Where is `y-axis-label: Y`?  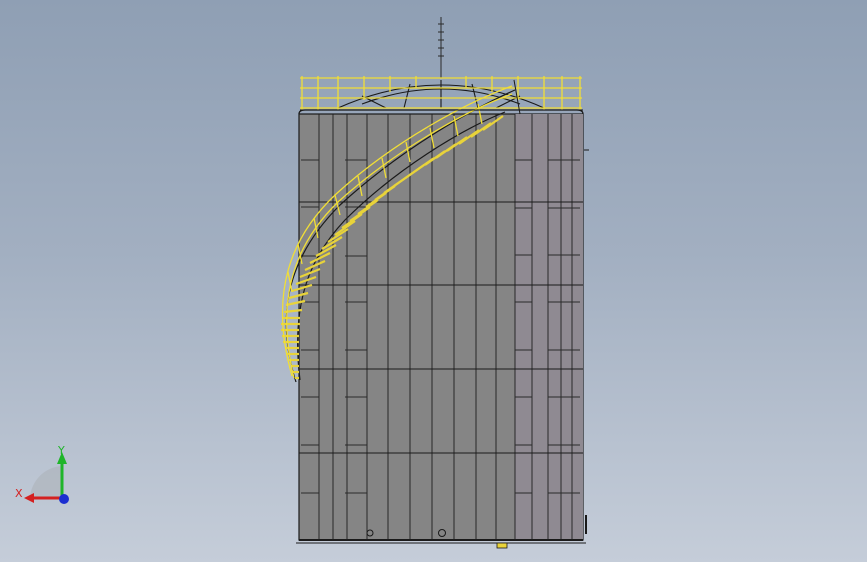 y-axis-label: Y is located at coordinates (61, 450).